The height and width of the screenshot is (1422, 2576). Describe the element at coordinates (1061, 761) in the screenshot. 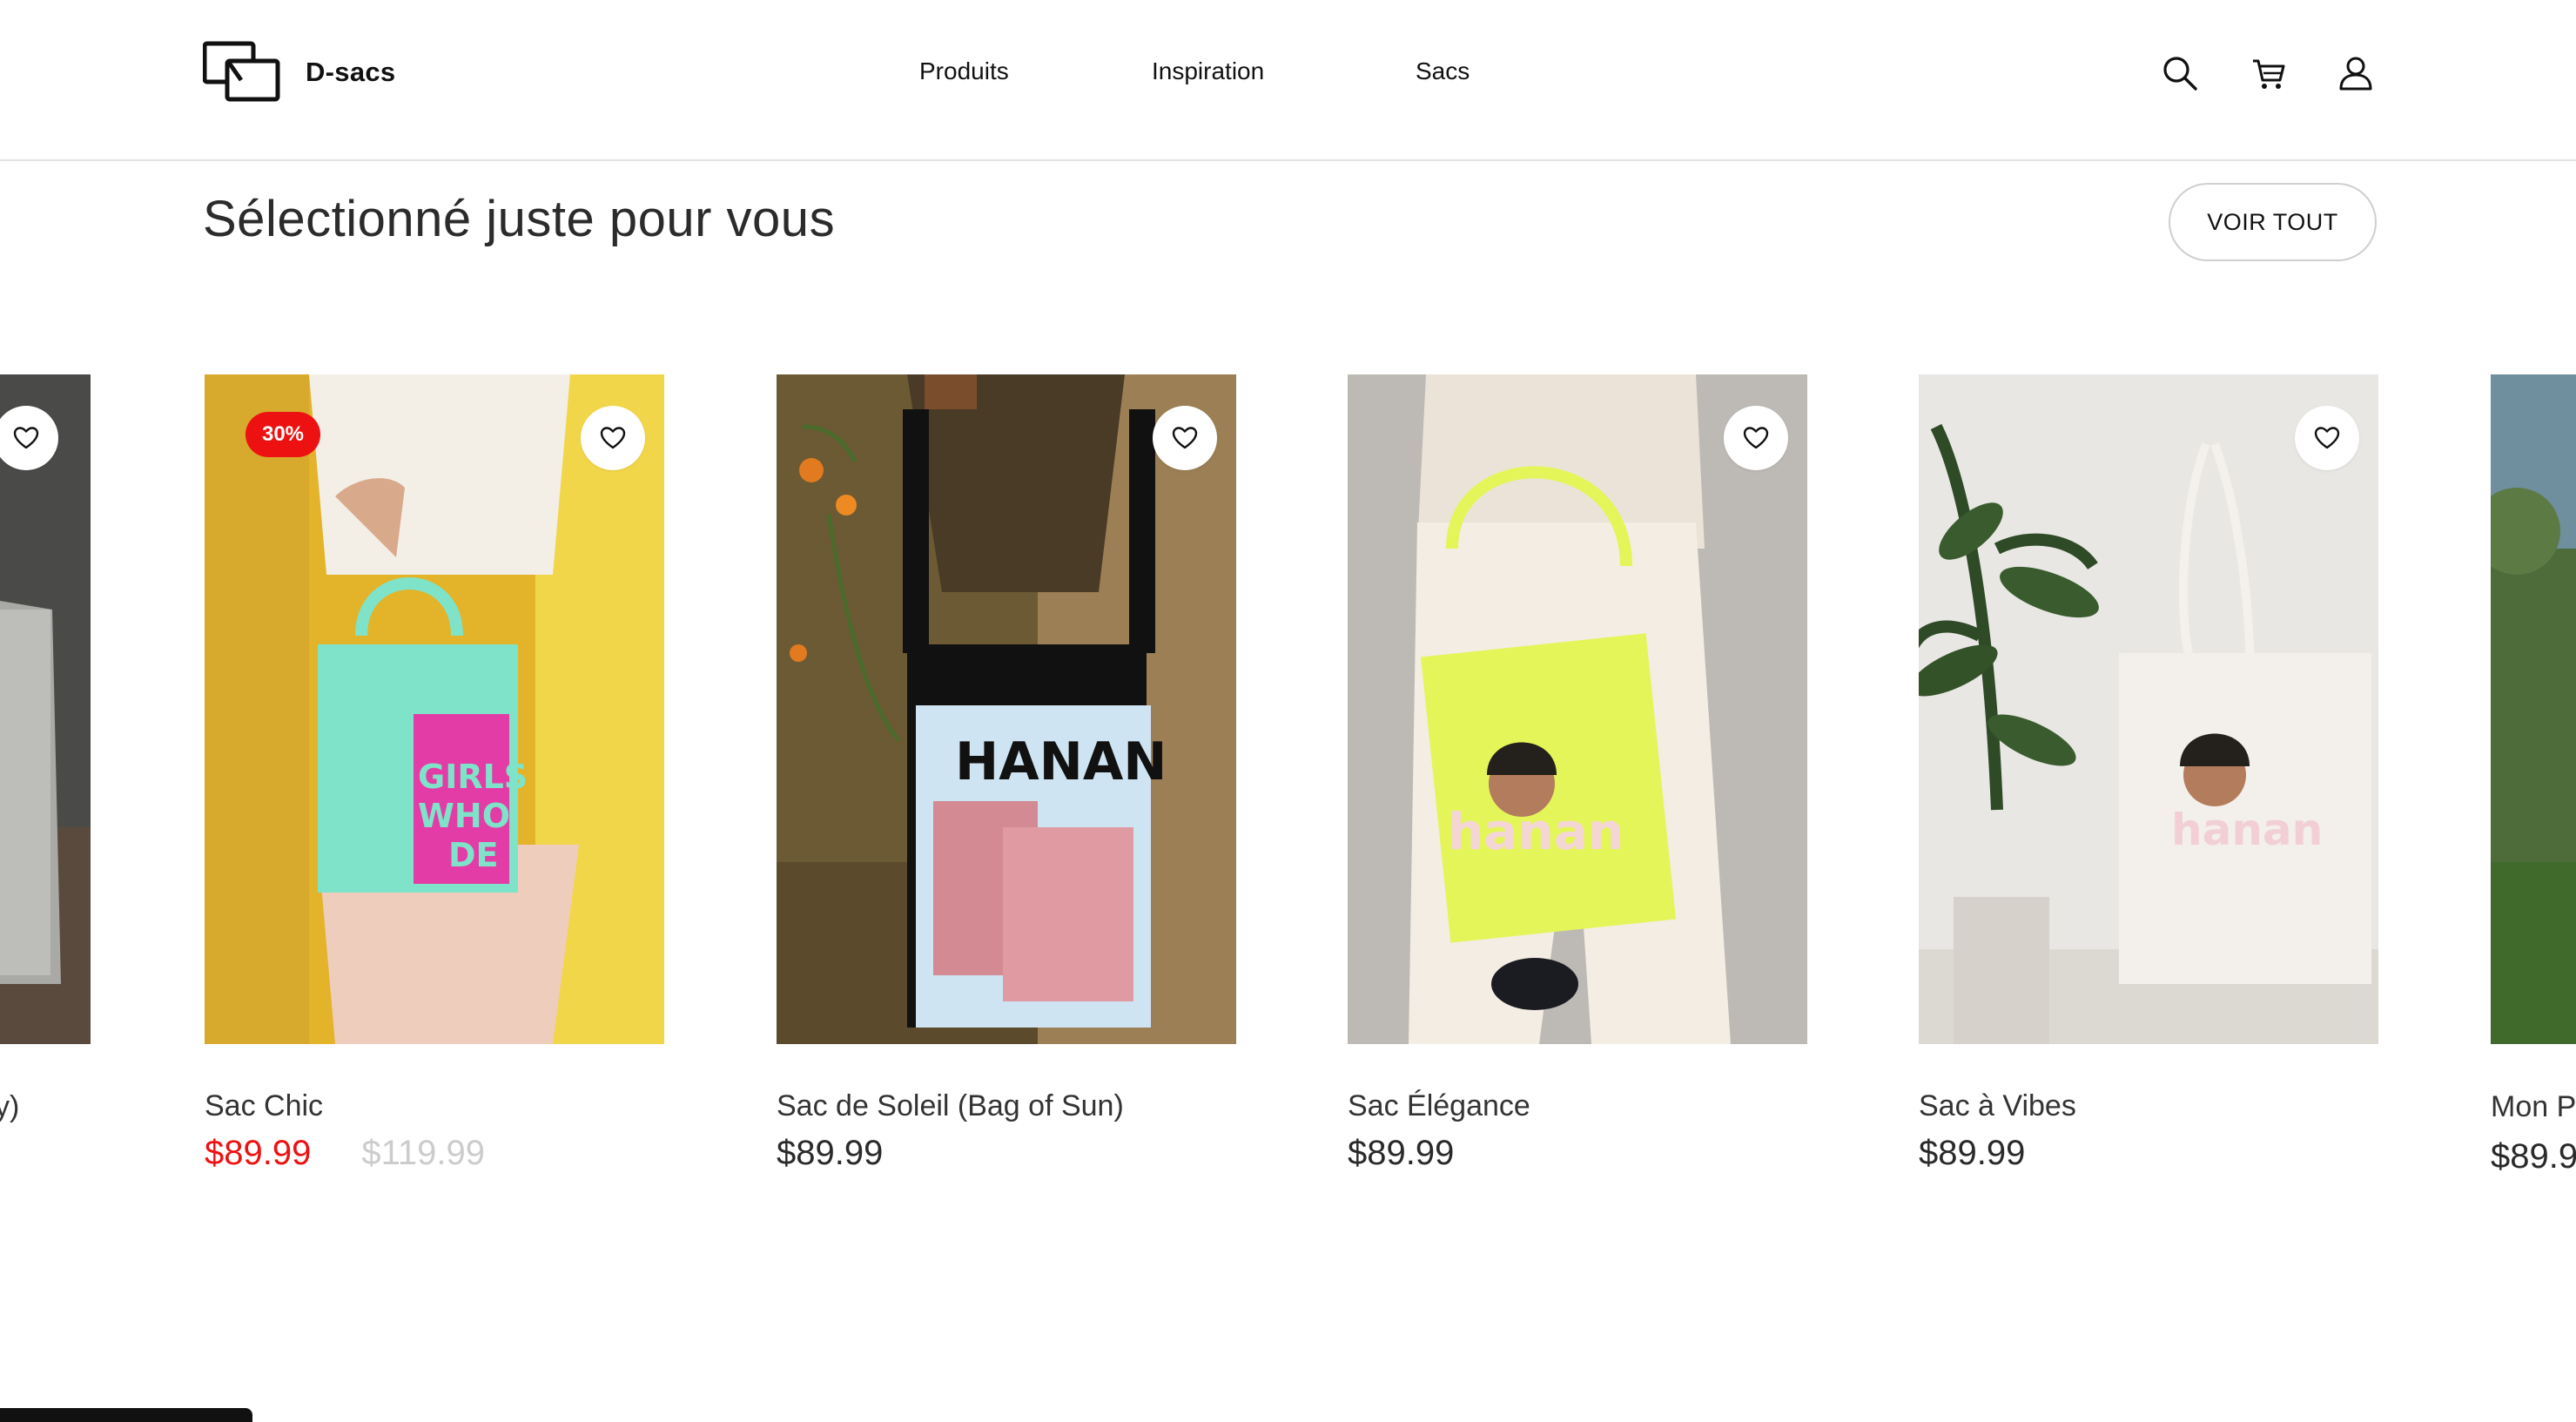

I see `svg-text: HANAN` at that location.